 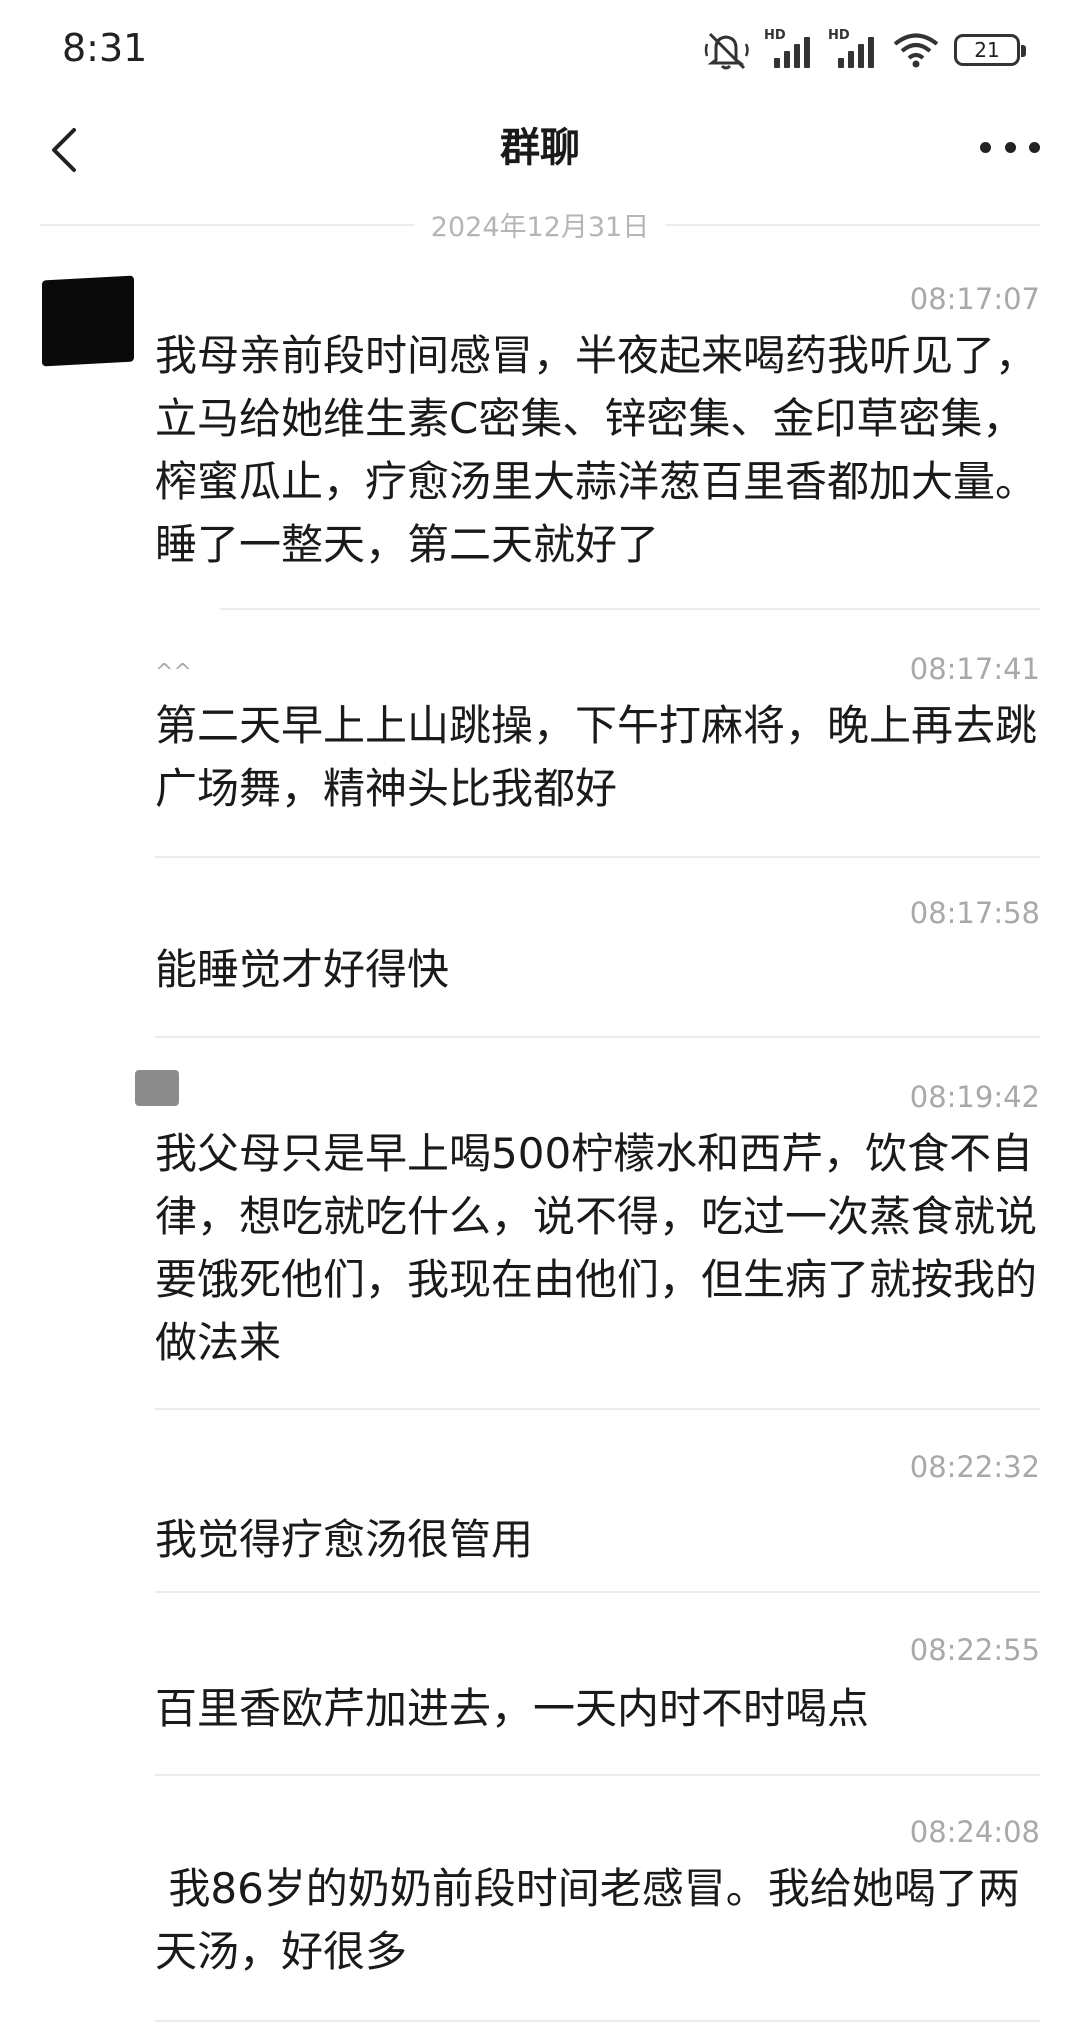 What do you see at coordinates (990, 50) in the screenshot?
I see `battery-icon: 21` at bounding box center [990, 50].